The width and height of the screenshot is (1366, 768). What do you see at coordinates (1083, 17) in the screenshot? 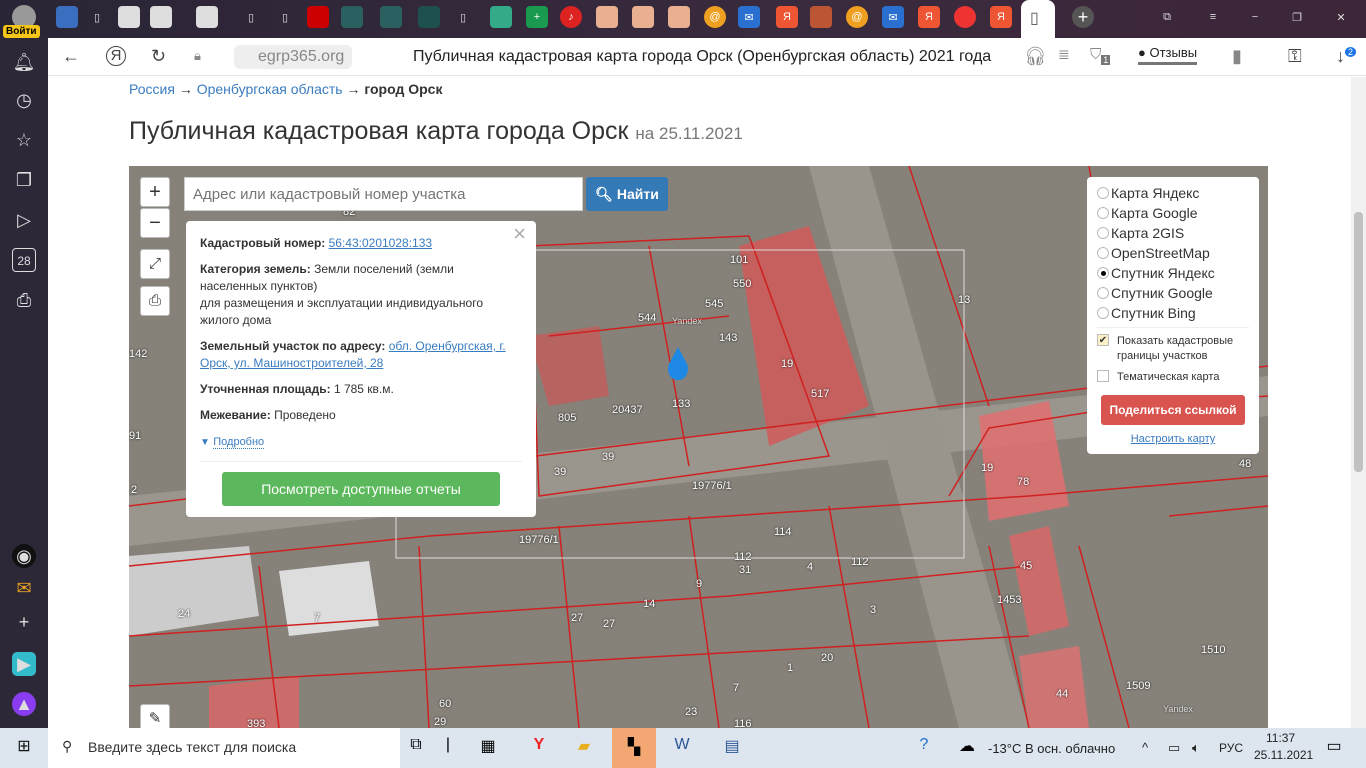
I see `new-tab-button: +` at bounding box center [1083, 17].